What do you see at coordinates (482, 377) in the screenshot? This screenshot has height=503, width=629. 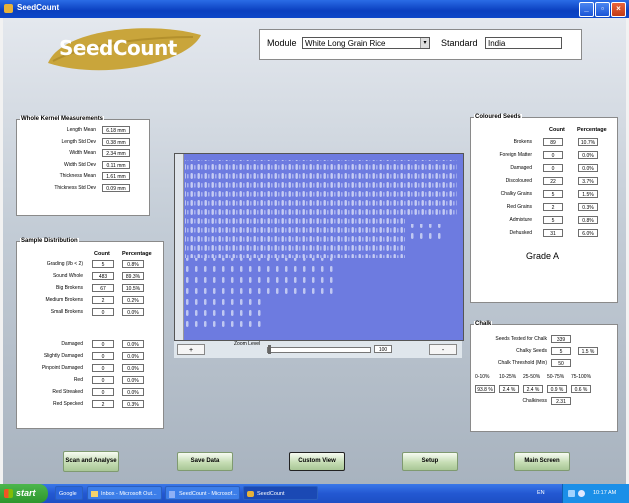 I see `chalk-range-label: 0-10%` at bounding box center [482, 377].